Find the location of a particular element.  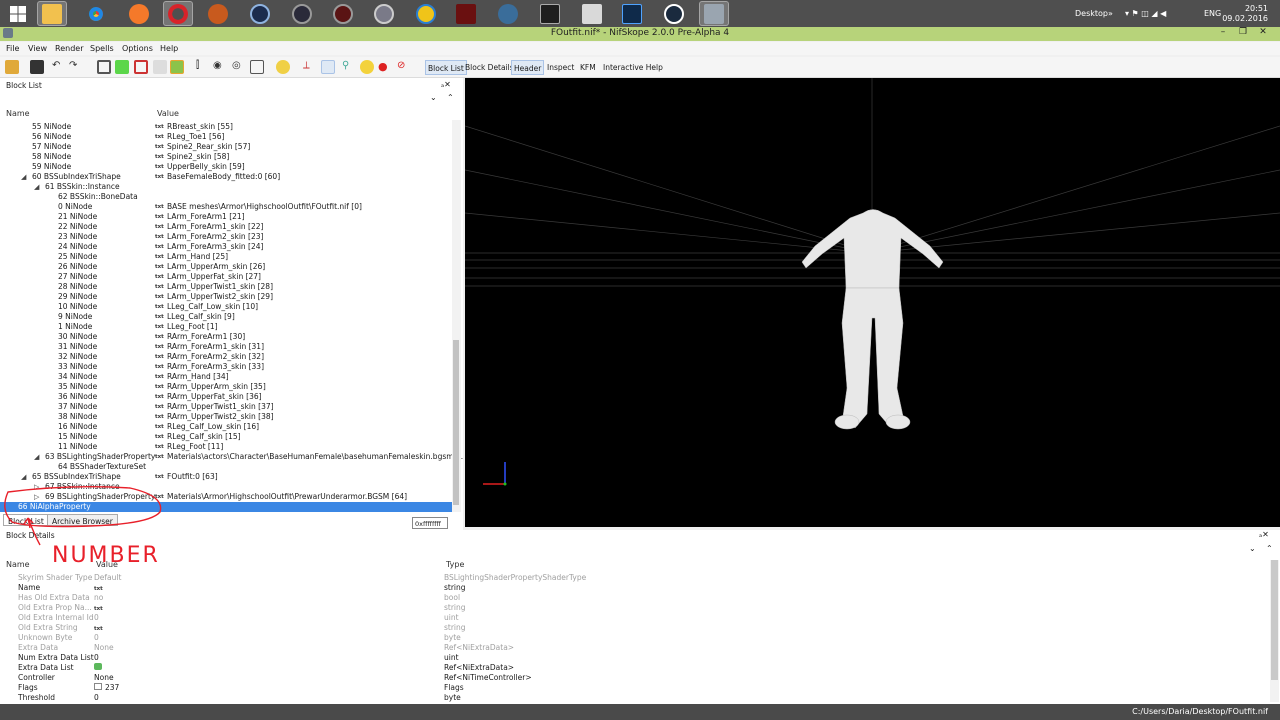

tree-row: 24 NiNode txt LArm_ForeArm3_skin [24] is located at coordinates (226, 247).